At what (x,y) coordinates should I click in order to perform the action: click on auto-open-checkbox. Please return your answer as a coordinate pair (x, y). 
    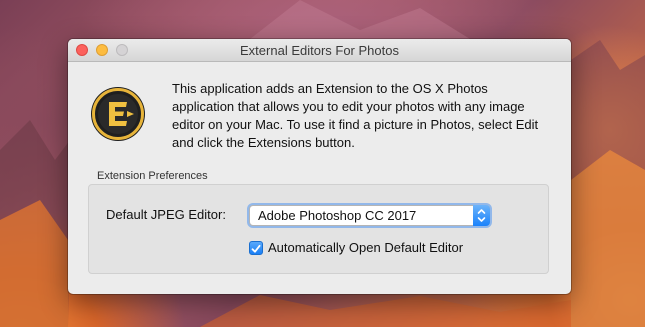
    Looking at the image, I should click on (256, 248).